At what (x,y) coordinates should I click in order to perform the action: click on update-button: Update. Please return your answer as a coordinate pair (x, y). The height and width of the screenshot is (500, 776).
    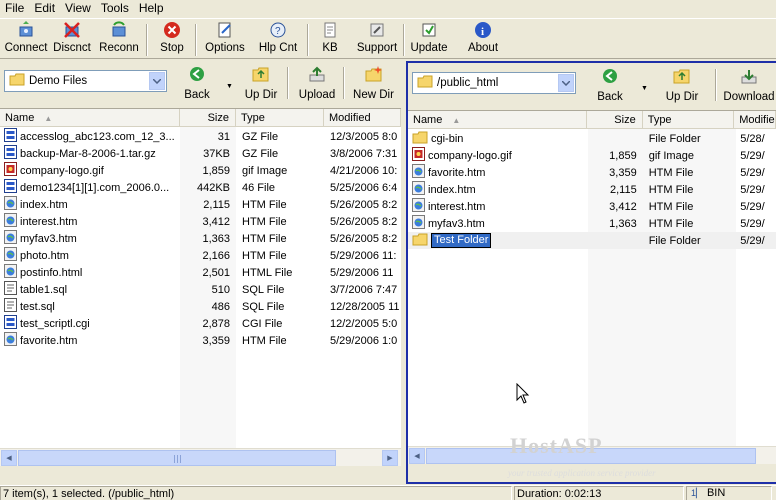
    Looking at the image, I should click on (429, 39).